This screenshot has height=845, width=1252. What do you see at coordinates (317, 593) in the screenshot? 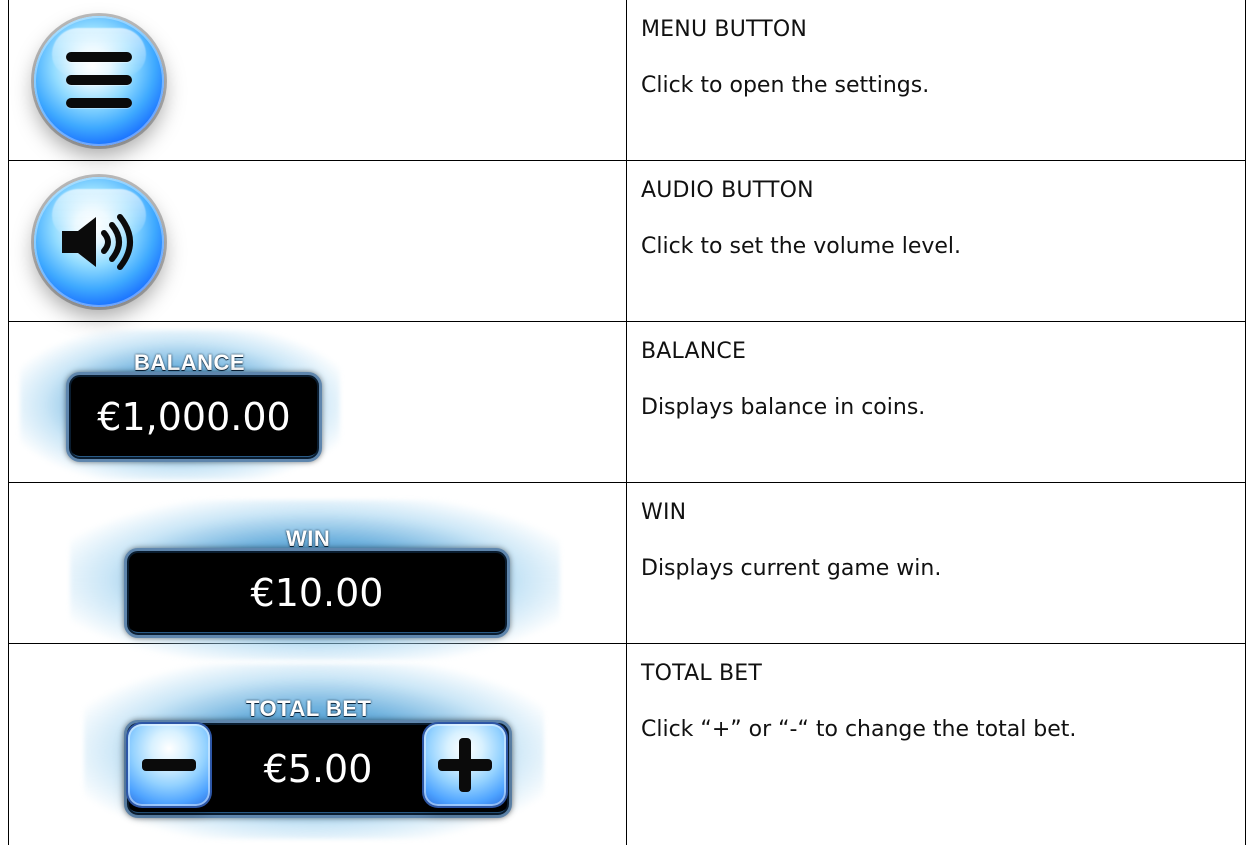
I see `win-display: €10.00` at bounding box center [317, 593].